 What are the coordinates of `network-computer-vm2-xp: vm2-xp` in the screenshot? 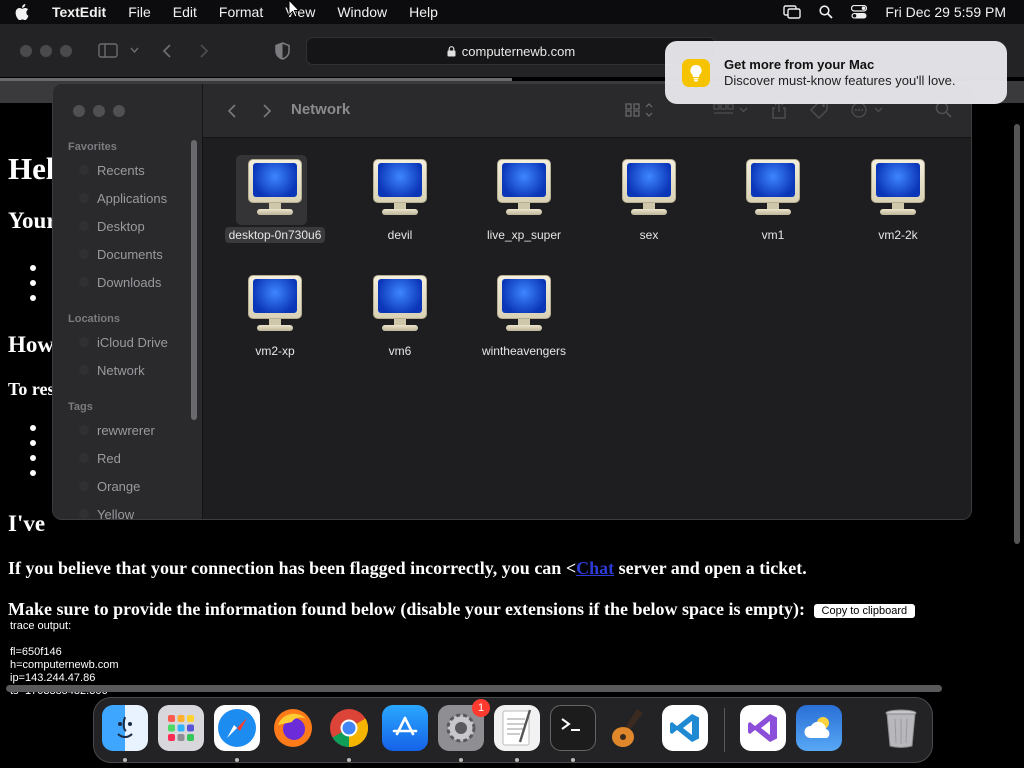 It's located at (275, 321).